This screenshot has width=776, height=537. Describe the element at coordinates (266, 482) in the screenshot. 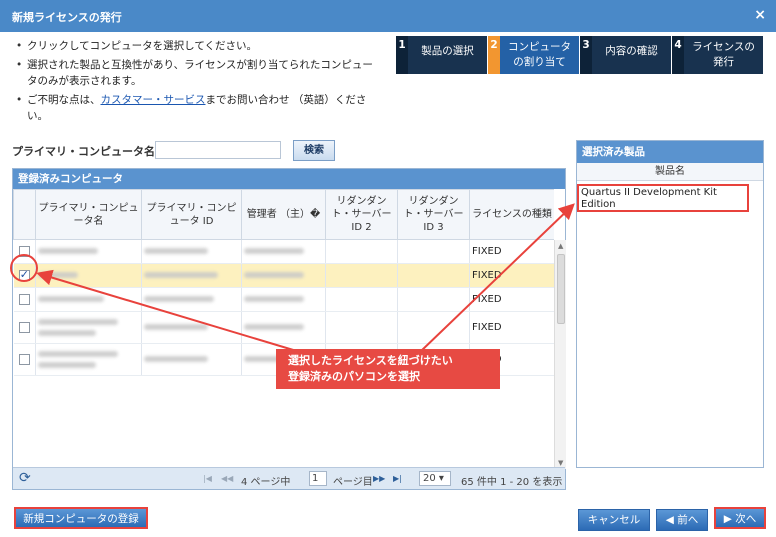

I see `page-count-label: 4 ページ中` at that location.